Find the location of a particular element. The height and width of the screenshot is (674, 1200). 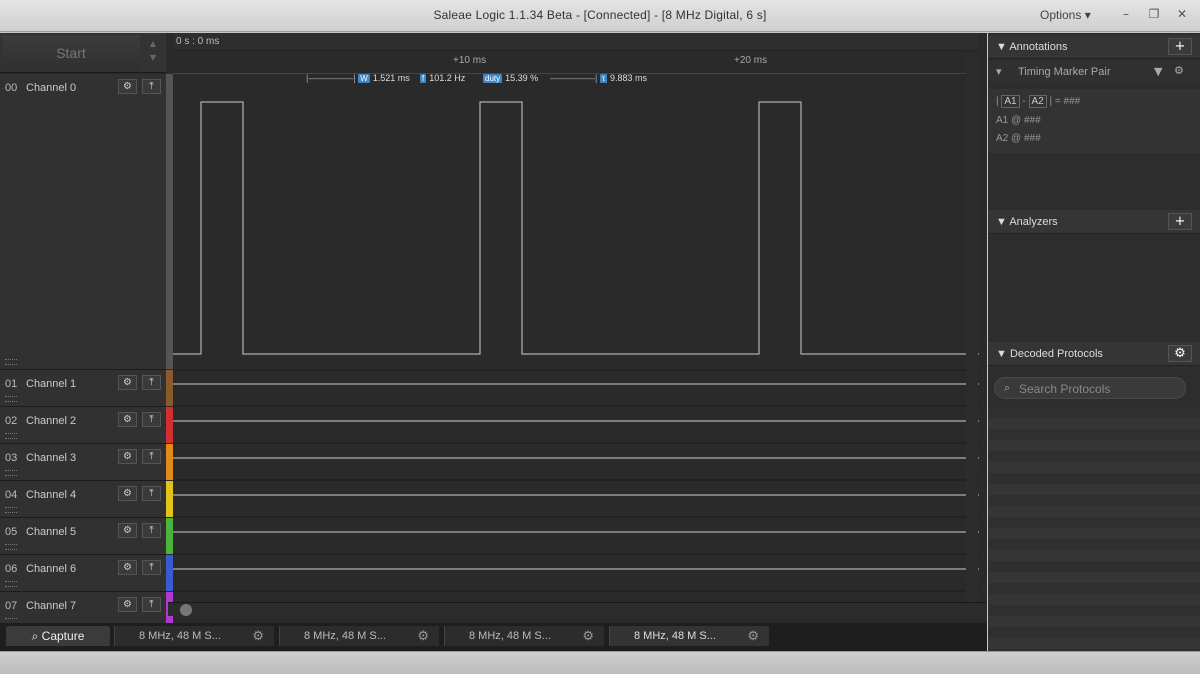

channel-name: Channel 3 is located at coordinates (51, 458).